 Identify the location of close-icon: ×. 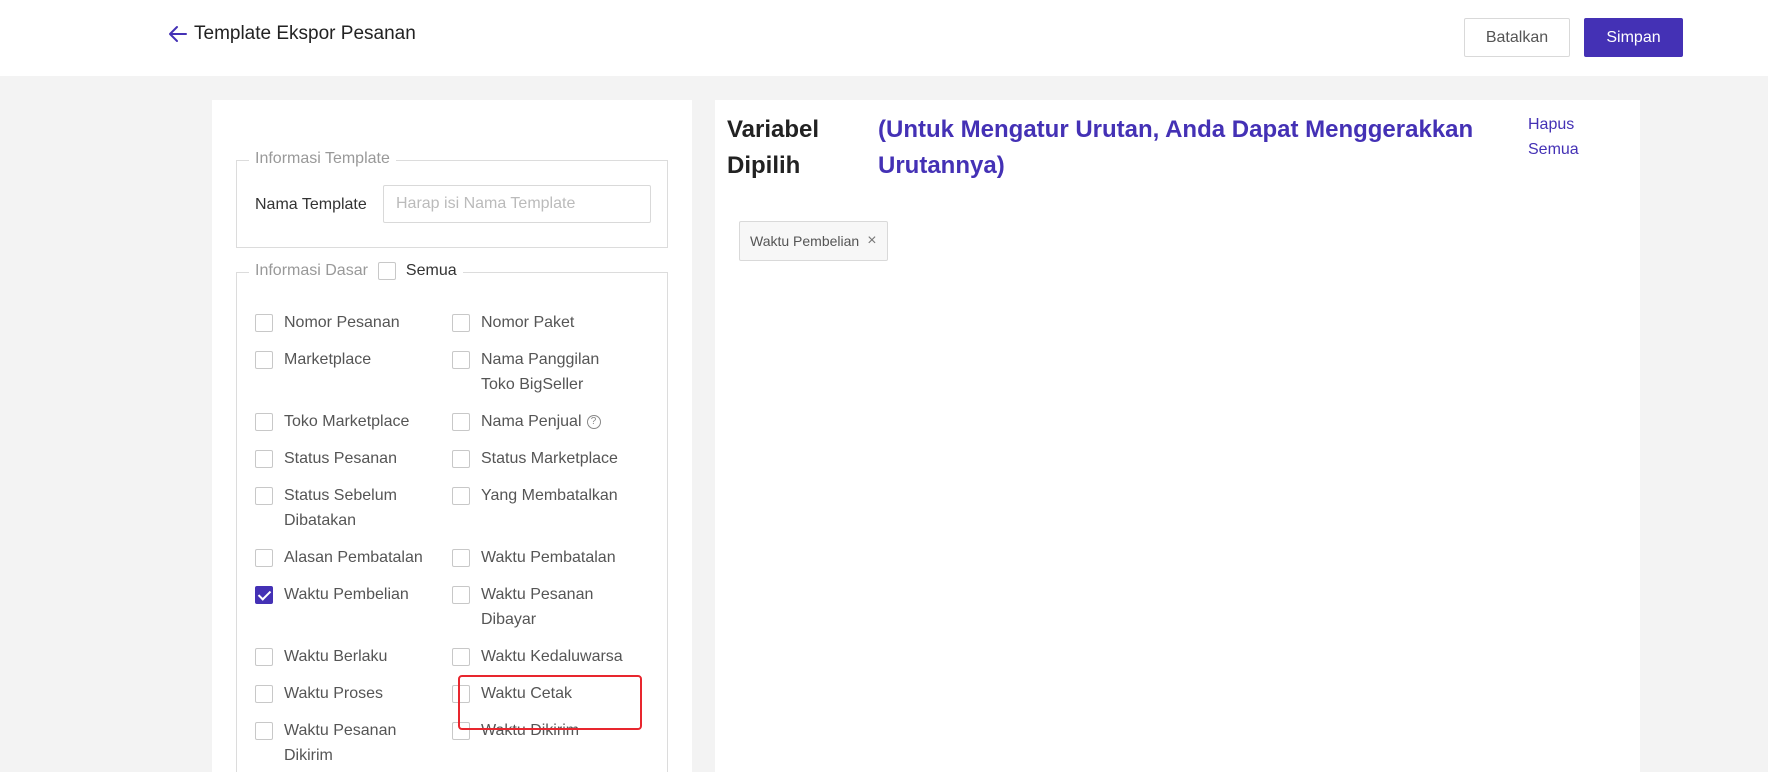
(871, 241).